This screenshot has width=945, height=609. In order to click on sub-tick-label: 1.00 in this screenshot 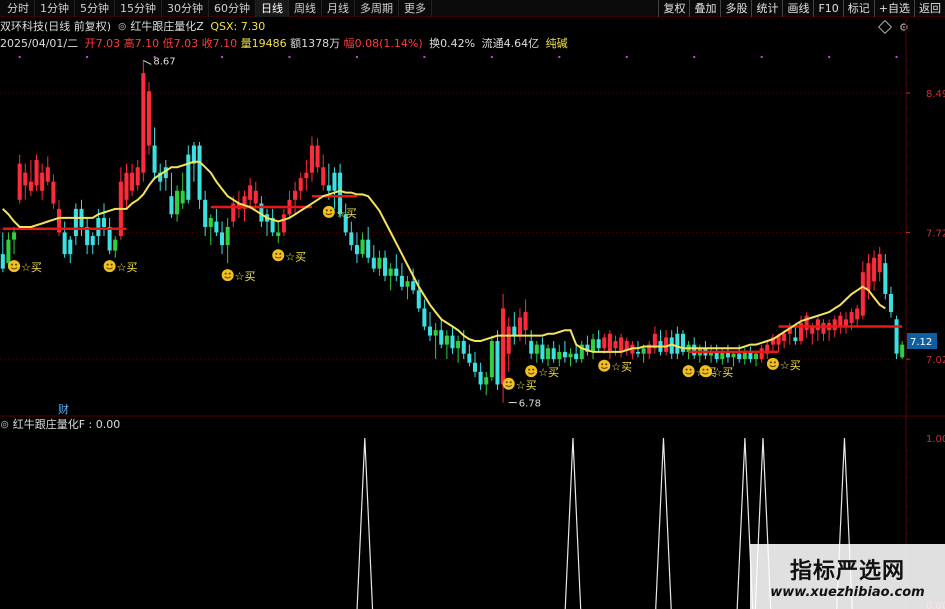, I will do `click(935, 439)`.